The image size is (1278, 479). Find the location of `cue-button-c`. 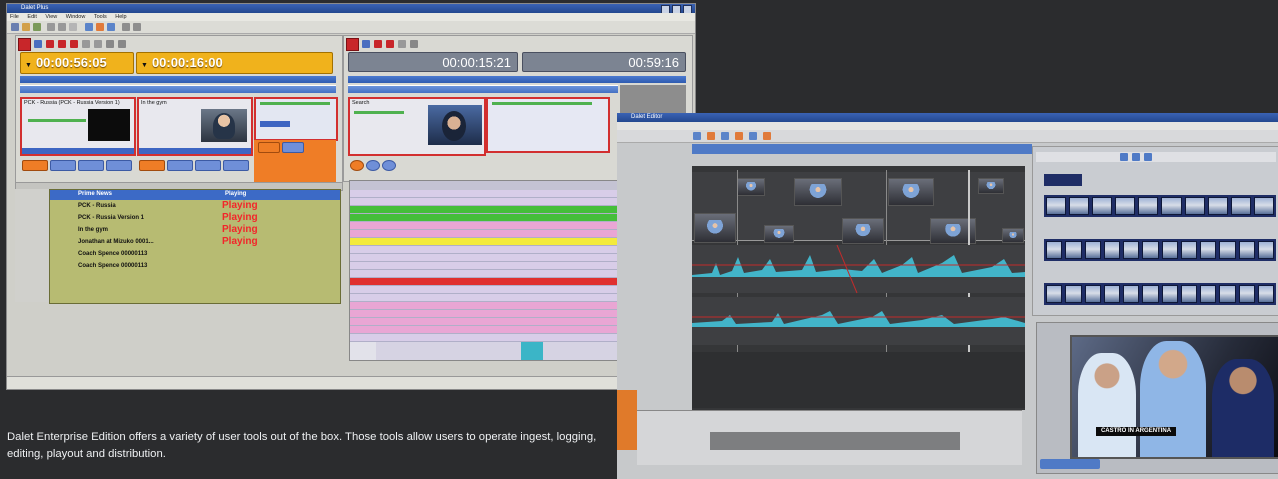

cue-button-c is located at coordinates (373, 165).